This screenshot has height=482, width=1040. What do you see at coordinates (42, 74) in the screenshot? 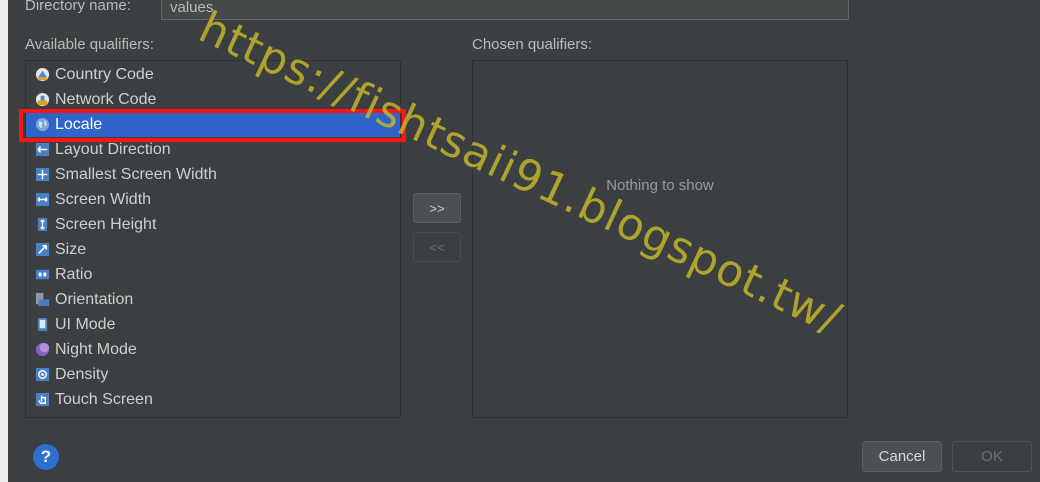
I see `country-code-icon` at bounding box center [42, 74].